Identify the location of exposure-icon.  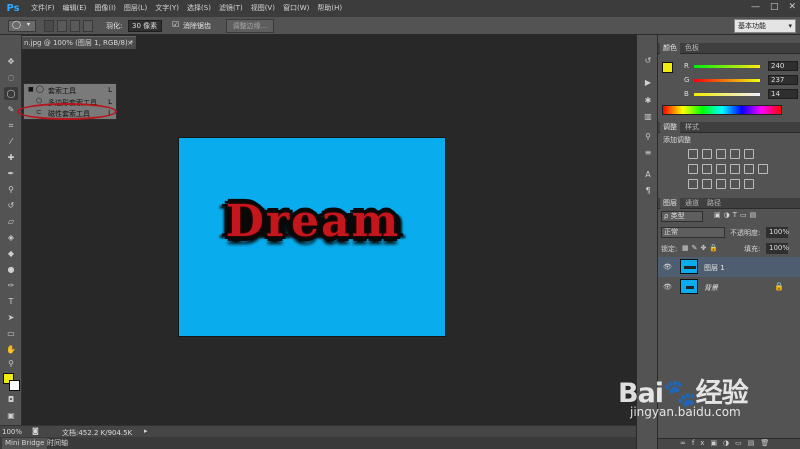
(735, 154).